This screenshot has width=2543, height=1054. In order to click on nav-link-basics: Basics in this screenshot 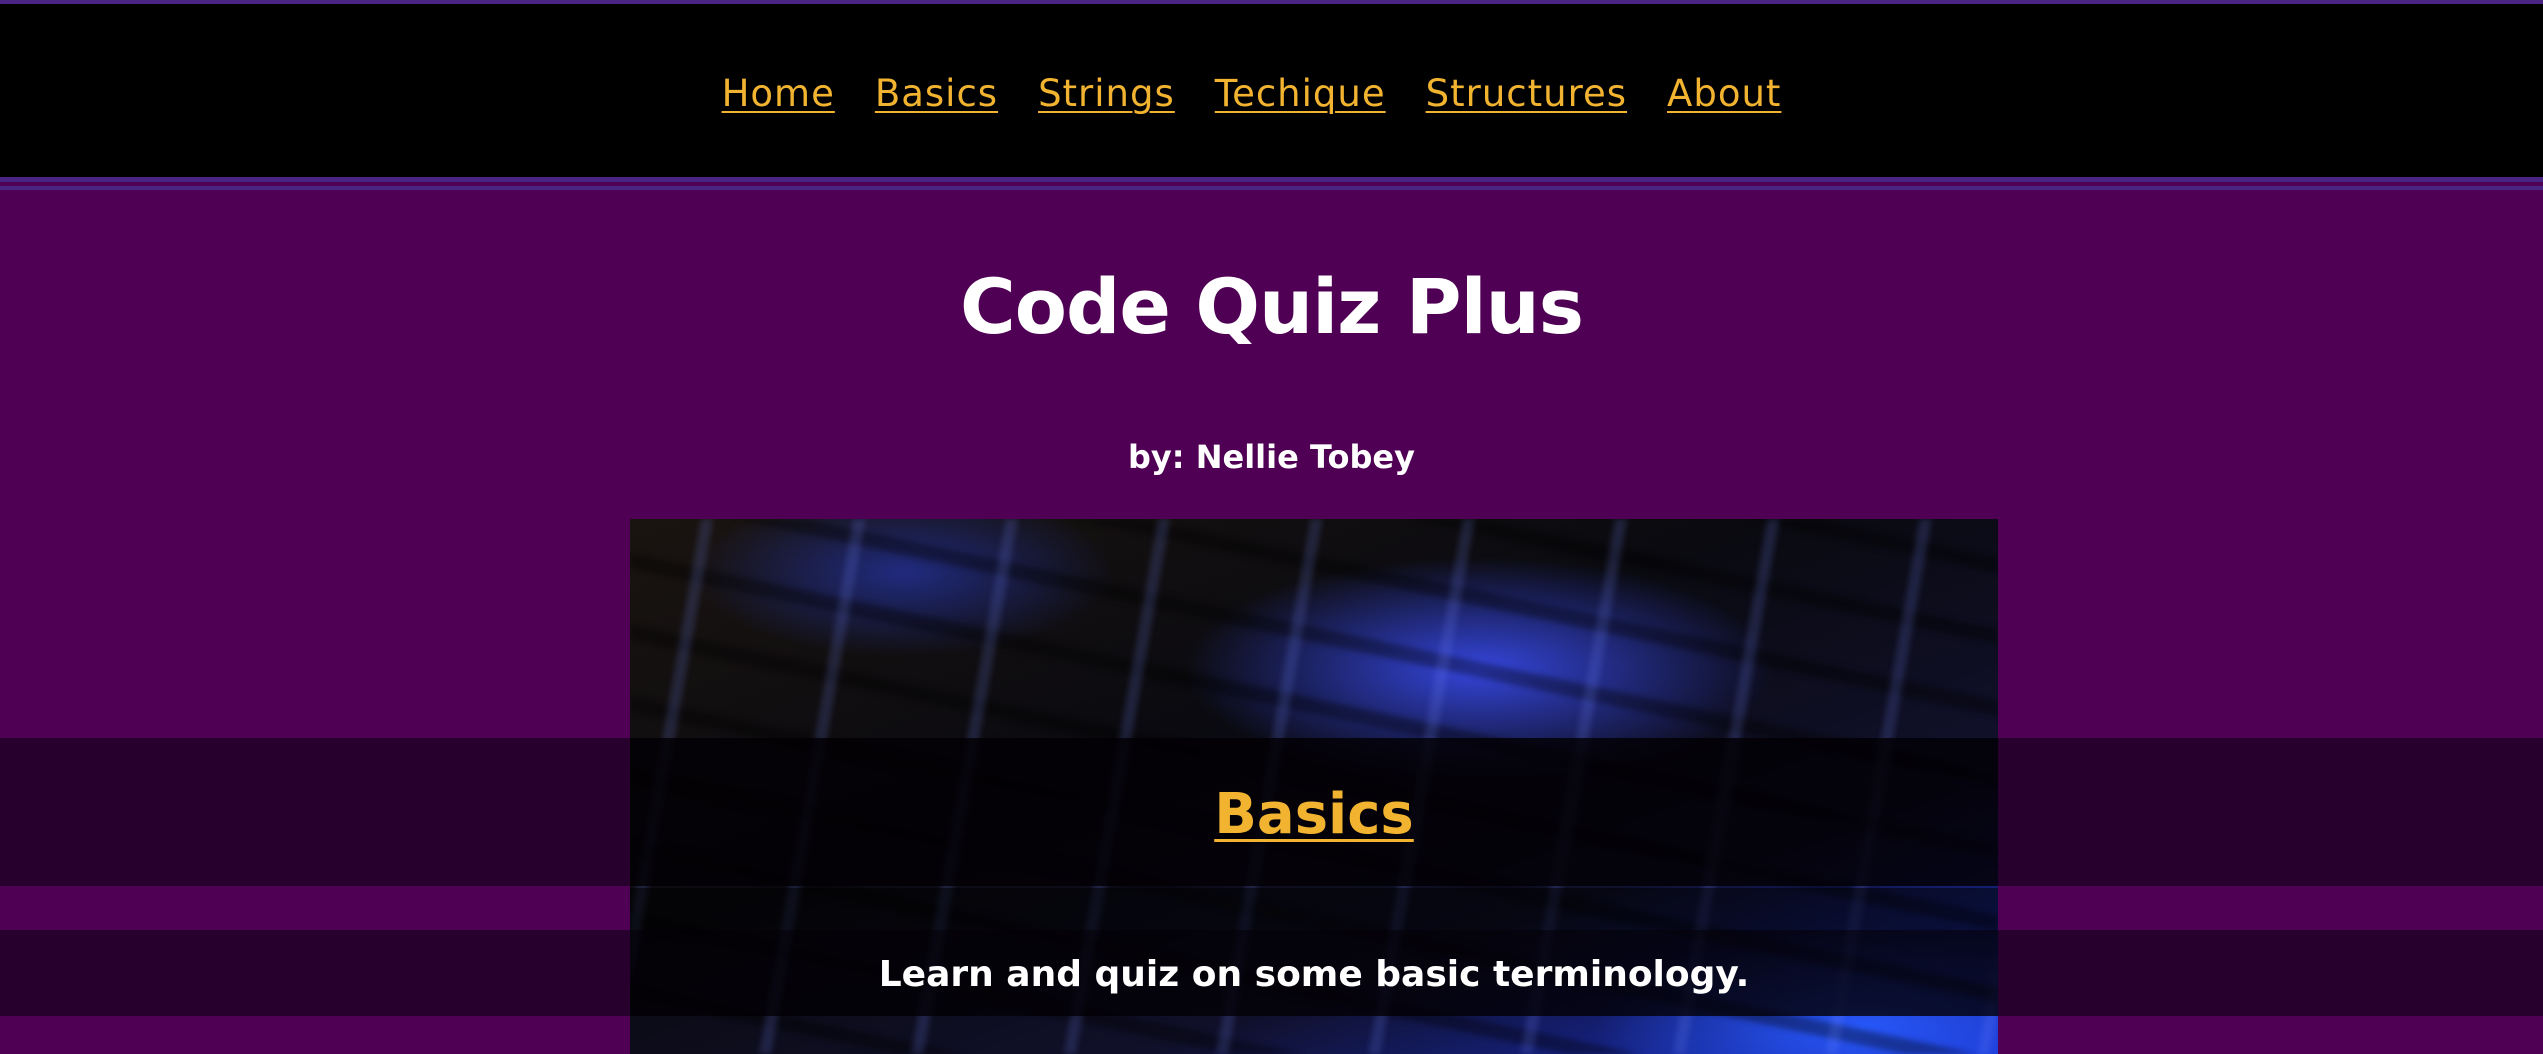, I will do `click(936, 93)`.